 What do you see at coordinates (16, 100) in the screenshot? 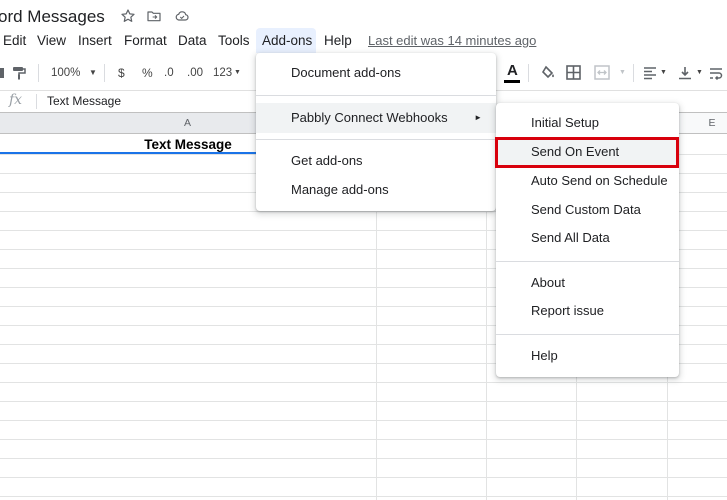
I see `fx-icon: fx` at bounding box center [16, 100].